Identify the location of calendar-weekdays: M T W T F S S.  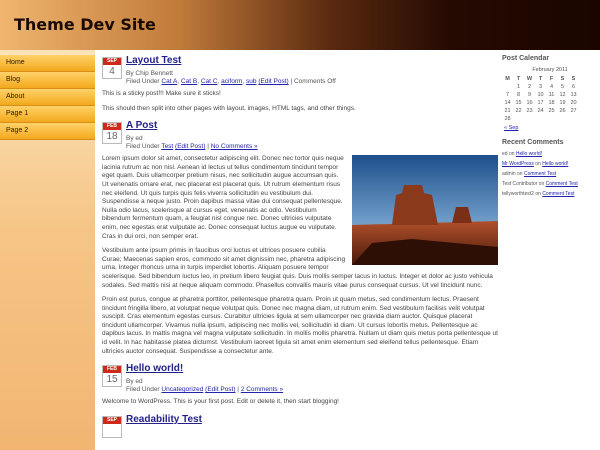
(540, 79).